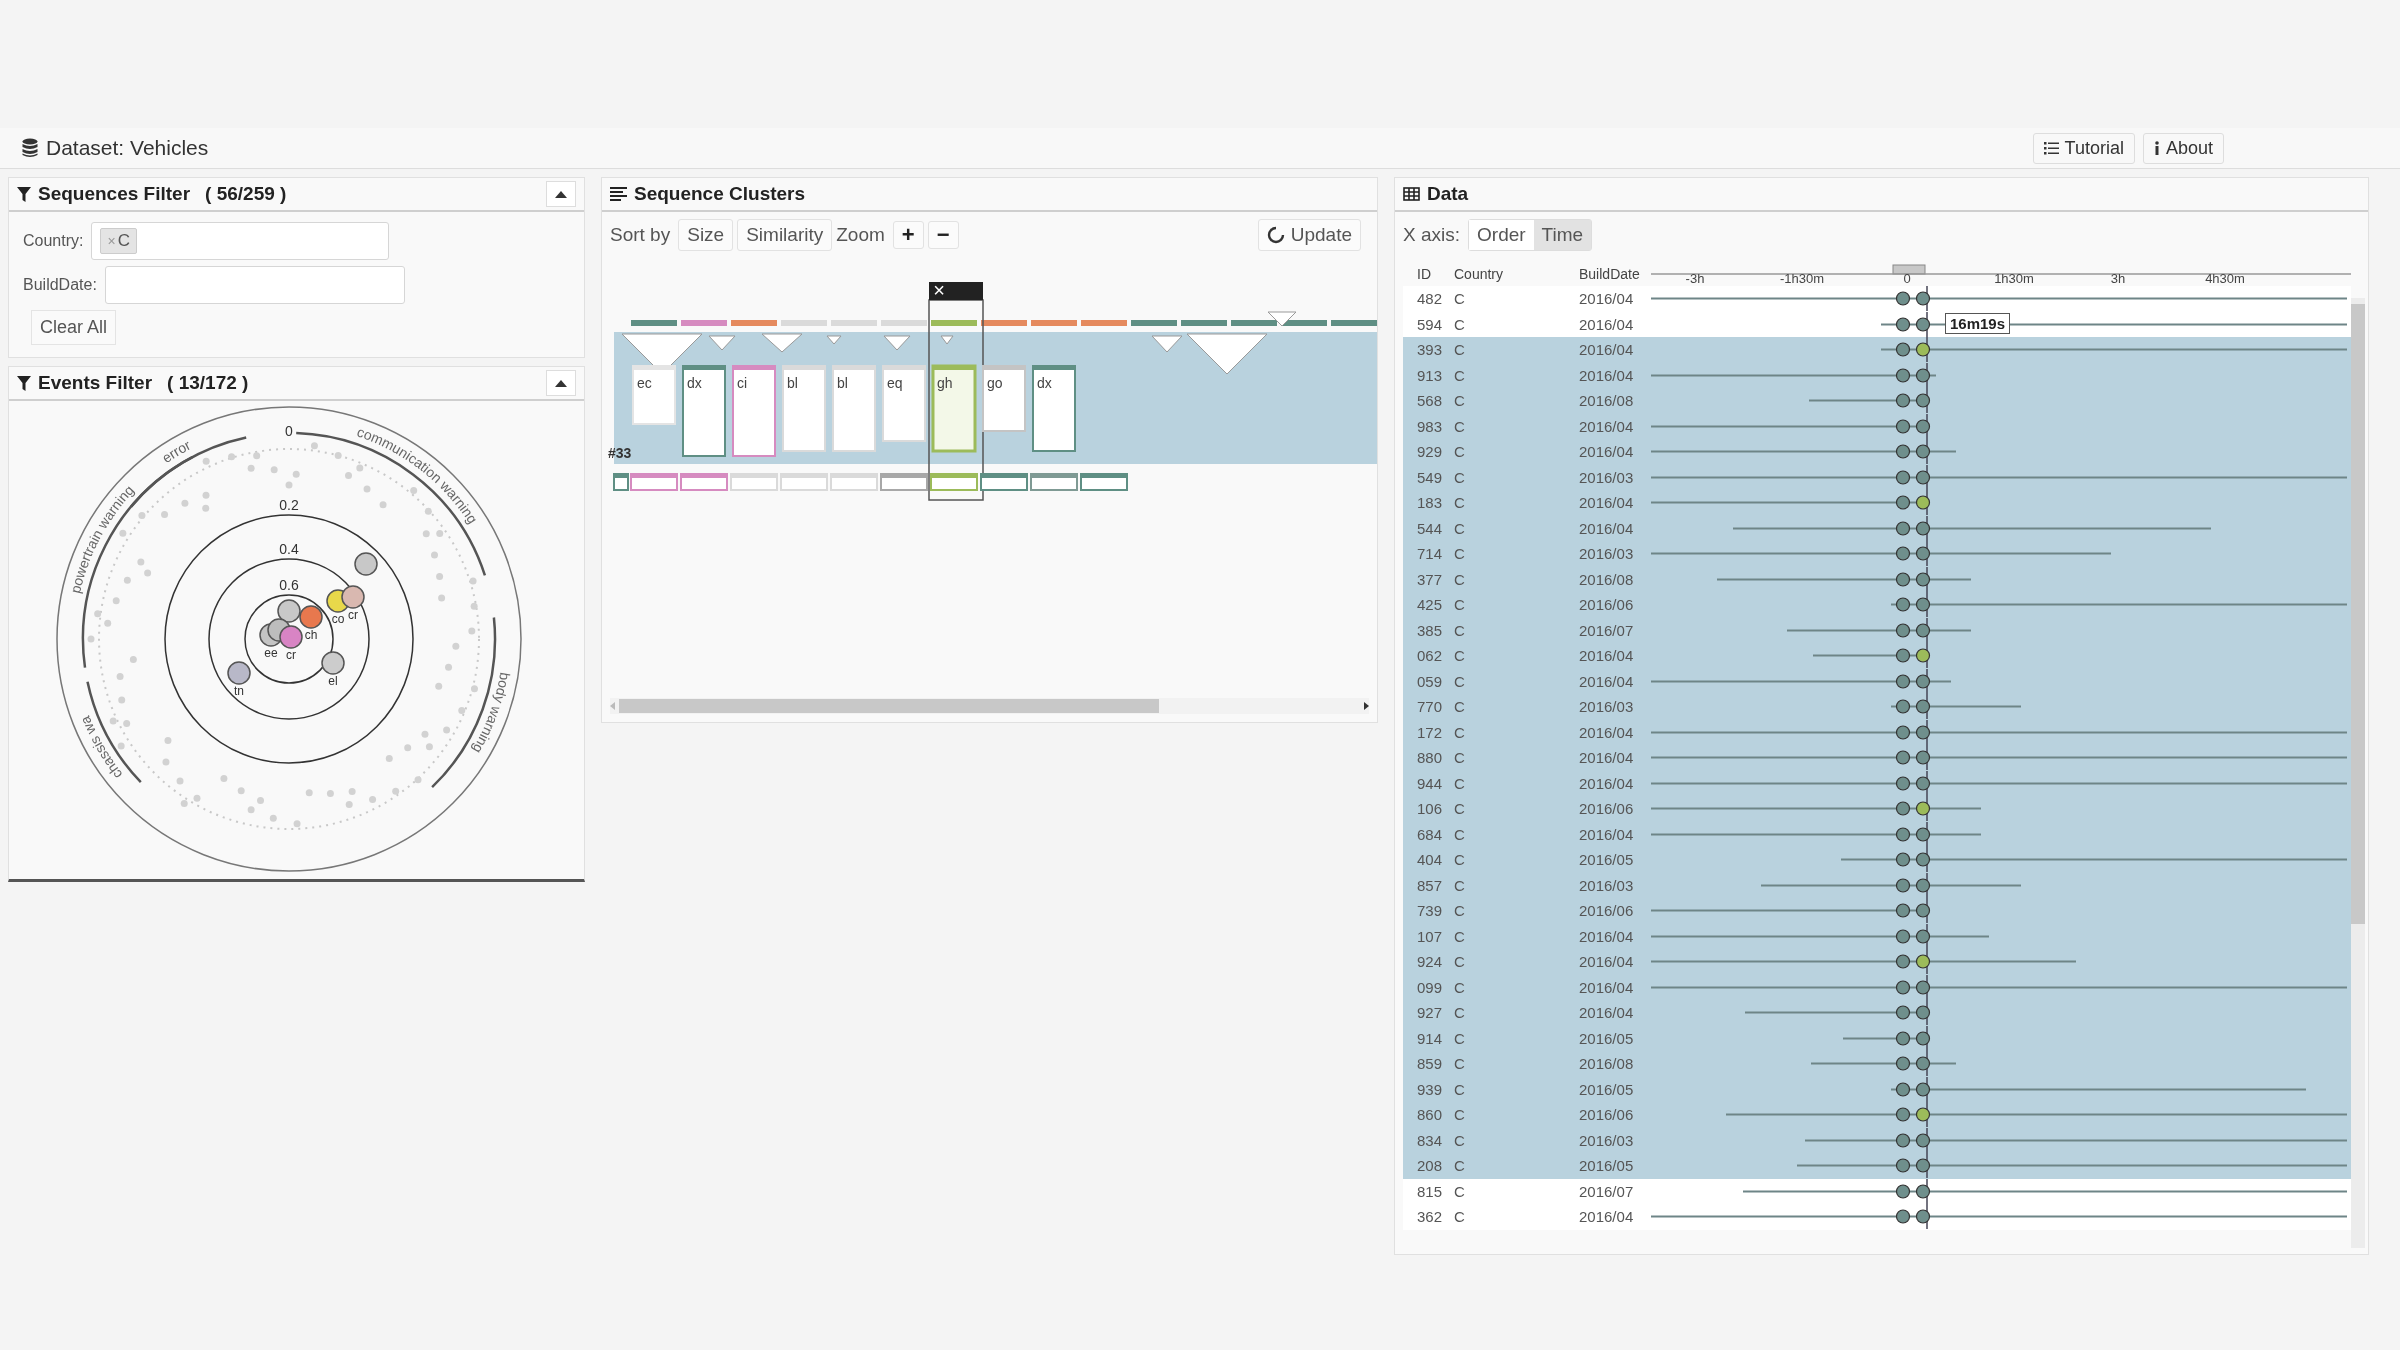  What do you see at coordinates (1877, 656) in the screenshot?
I see `table-row: 062 C 2016/04` at bounding box center [1877, 656].